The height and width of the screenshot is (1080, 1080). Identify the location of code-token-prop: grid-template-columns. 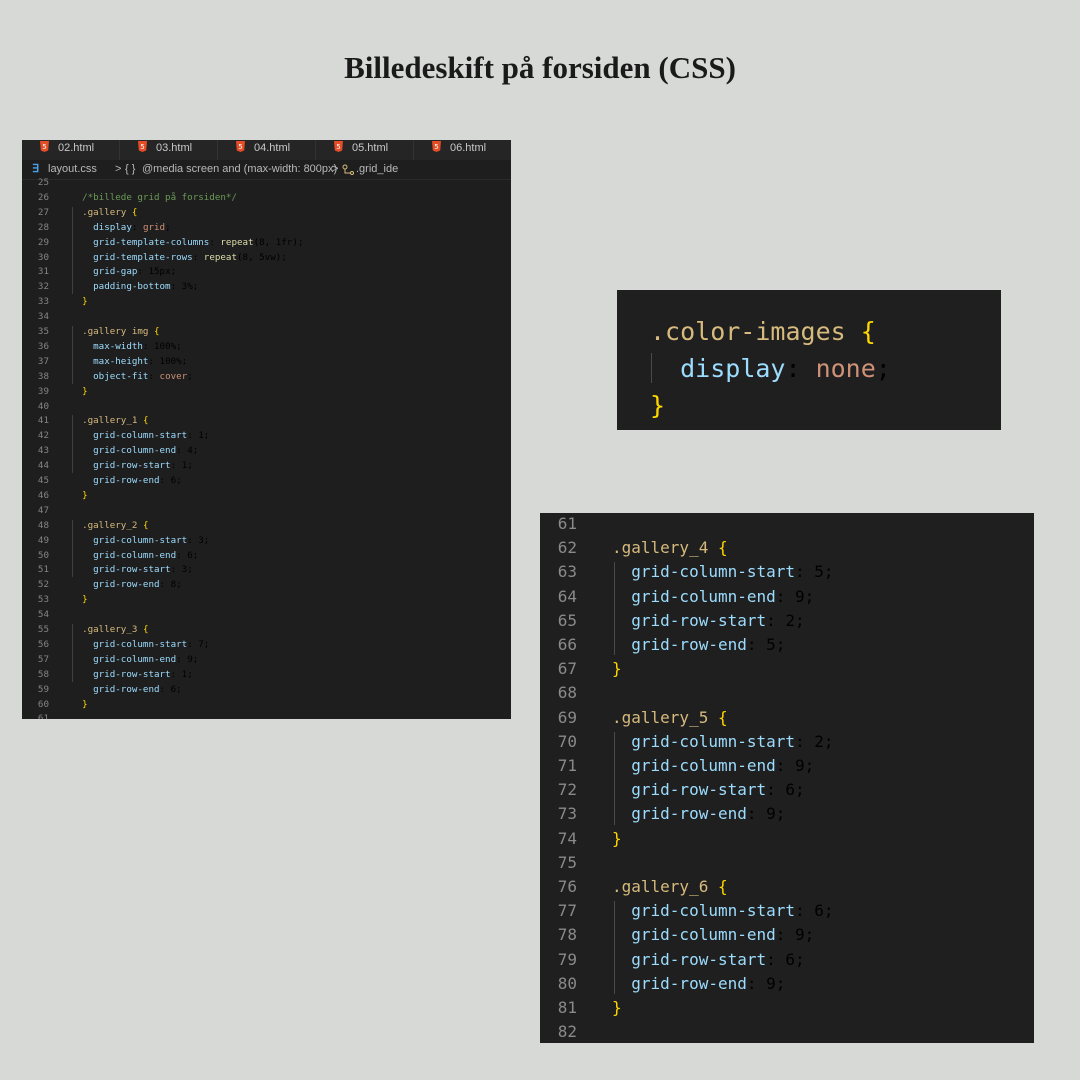
(151, 242).